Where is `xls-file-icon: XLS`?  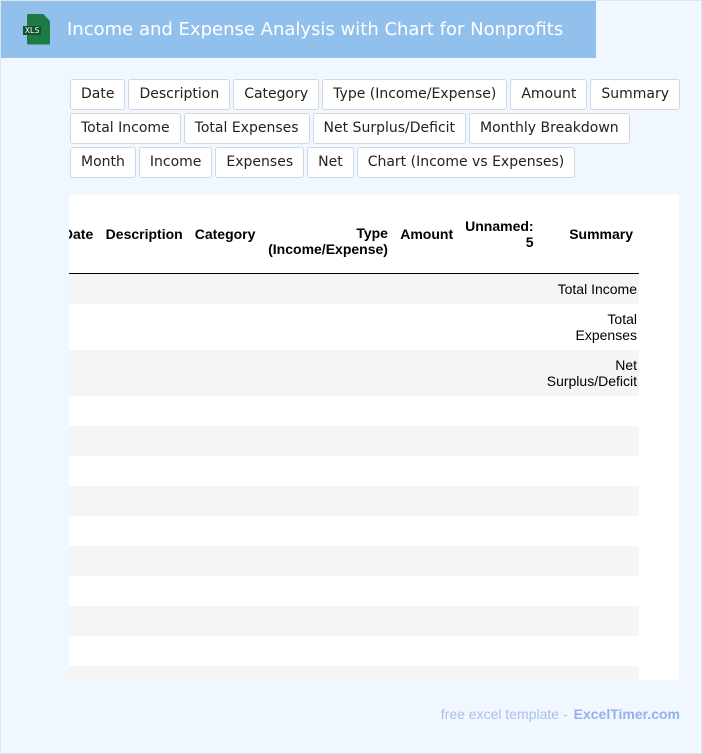 xls-file-icon: XLS is located at coordinates (37, 29).